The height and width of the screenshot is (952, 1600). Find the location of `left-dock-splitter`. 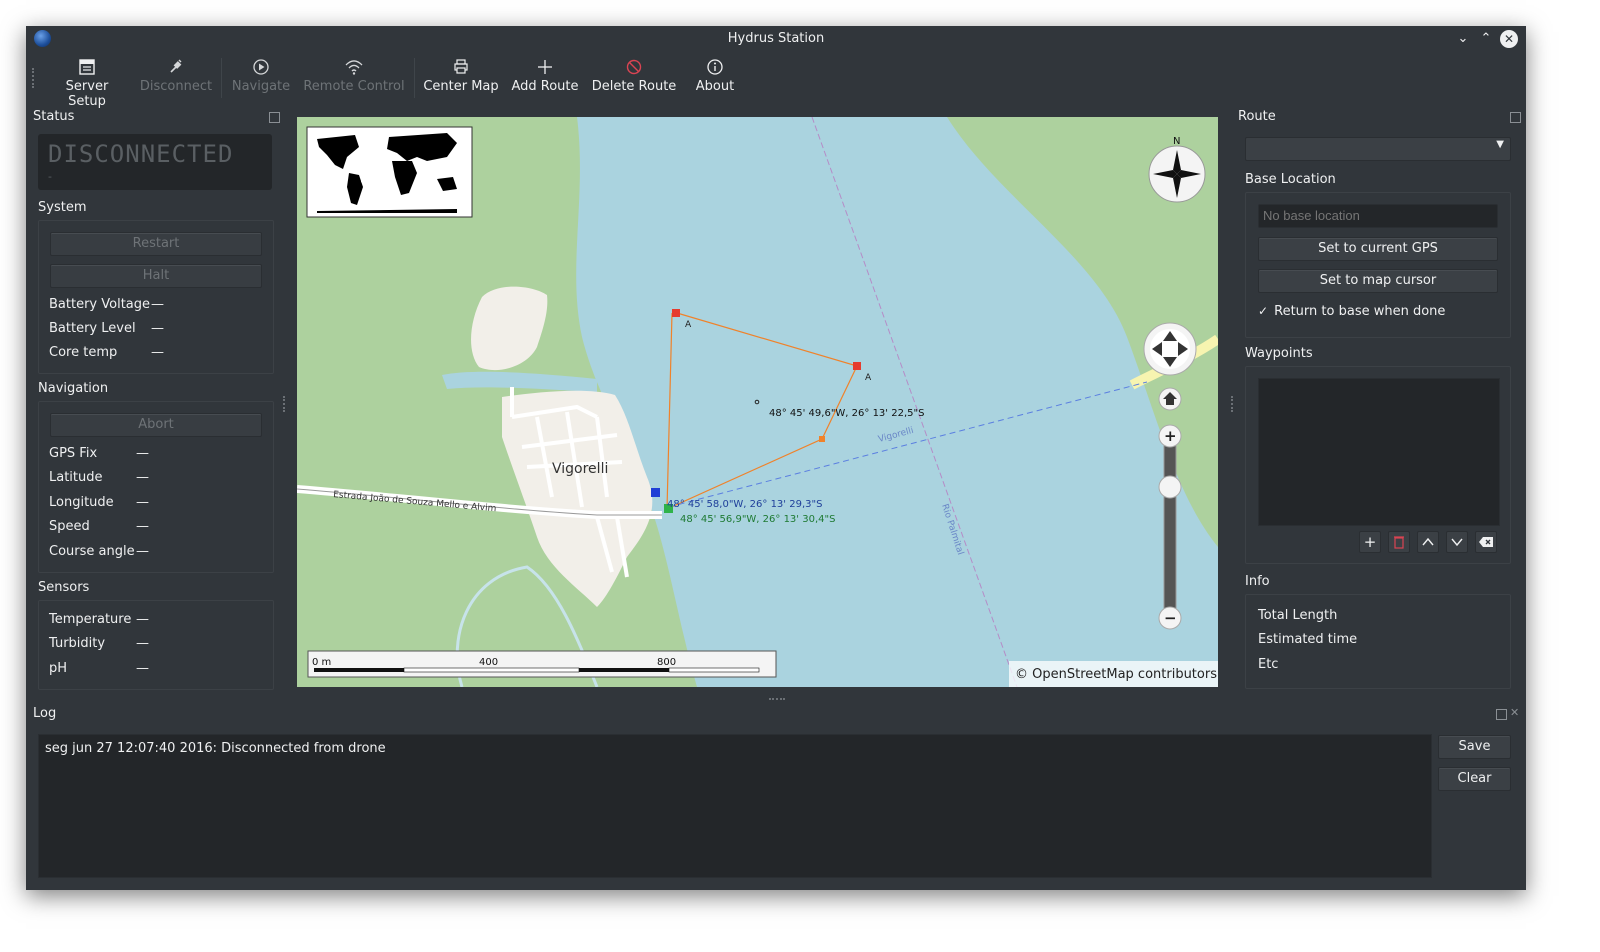

left-dock-splitter is located at coordinates (285, 404).